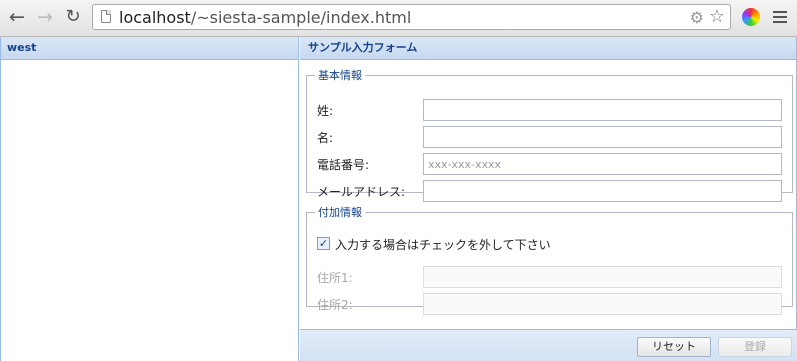 The height and width of the screenshot is (361, 797). What do you see at coordinates (780, 17) in the screenshot?
I see `menu-icon` at bounding box center [780, 17].